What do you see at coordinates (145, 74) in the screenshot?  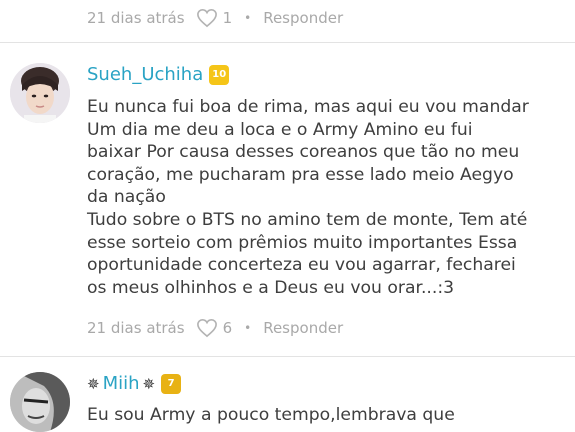 I see `username: Sueh_Uchiha` at bounding box center [145, 74].